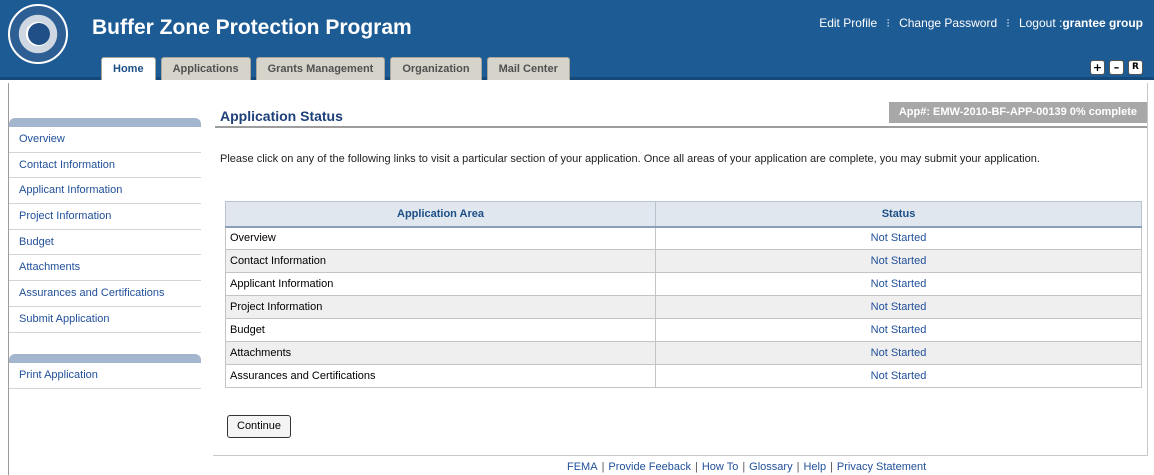 The height and width of the screenshot is (475, 1154). I want to click on sidebar-item-overview: Overview, so click(105, 140).